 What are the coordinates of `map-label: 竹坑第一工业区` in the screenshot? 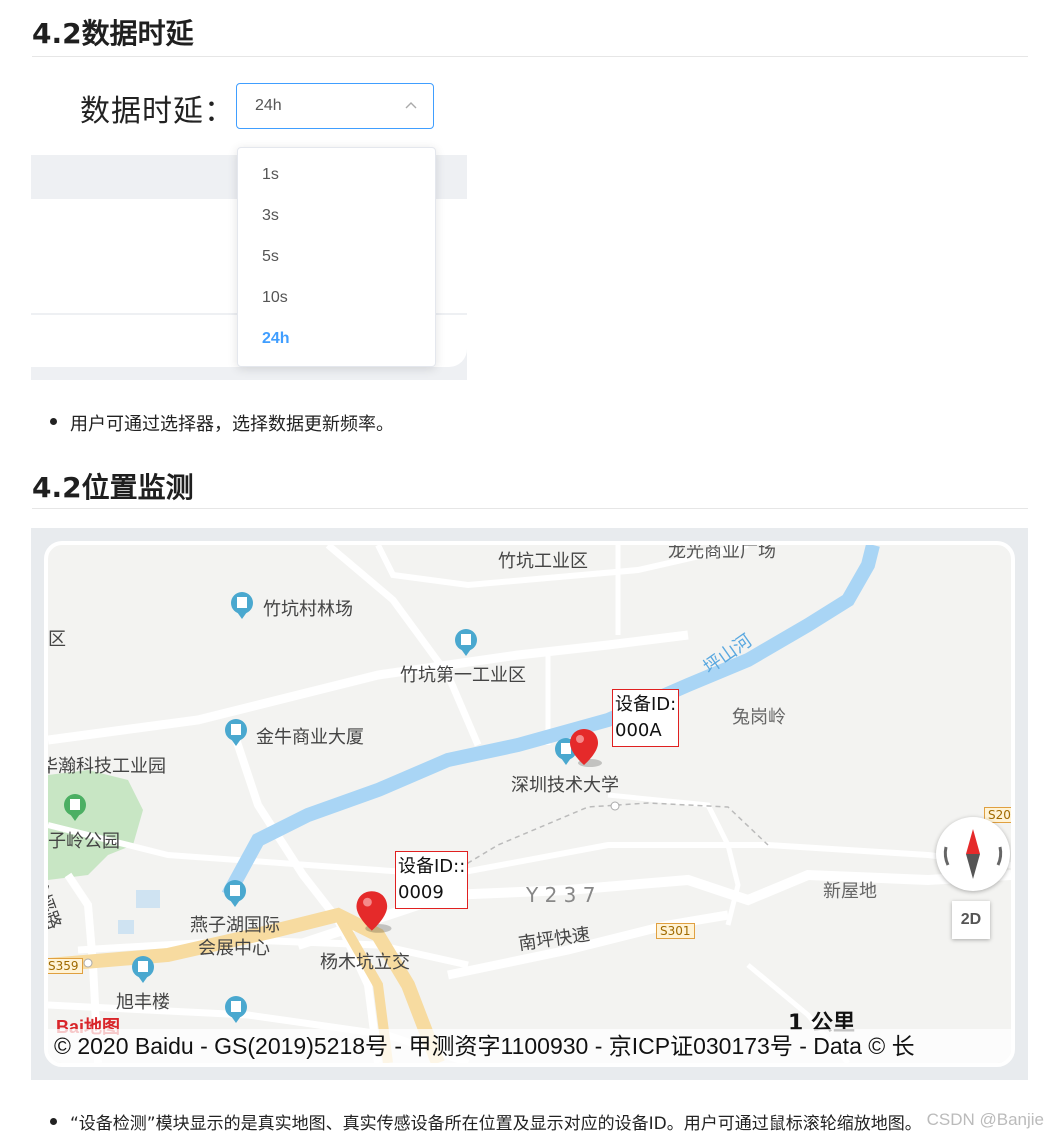 It's located at (463, 675).